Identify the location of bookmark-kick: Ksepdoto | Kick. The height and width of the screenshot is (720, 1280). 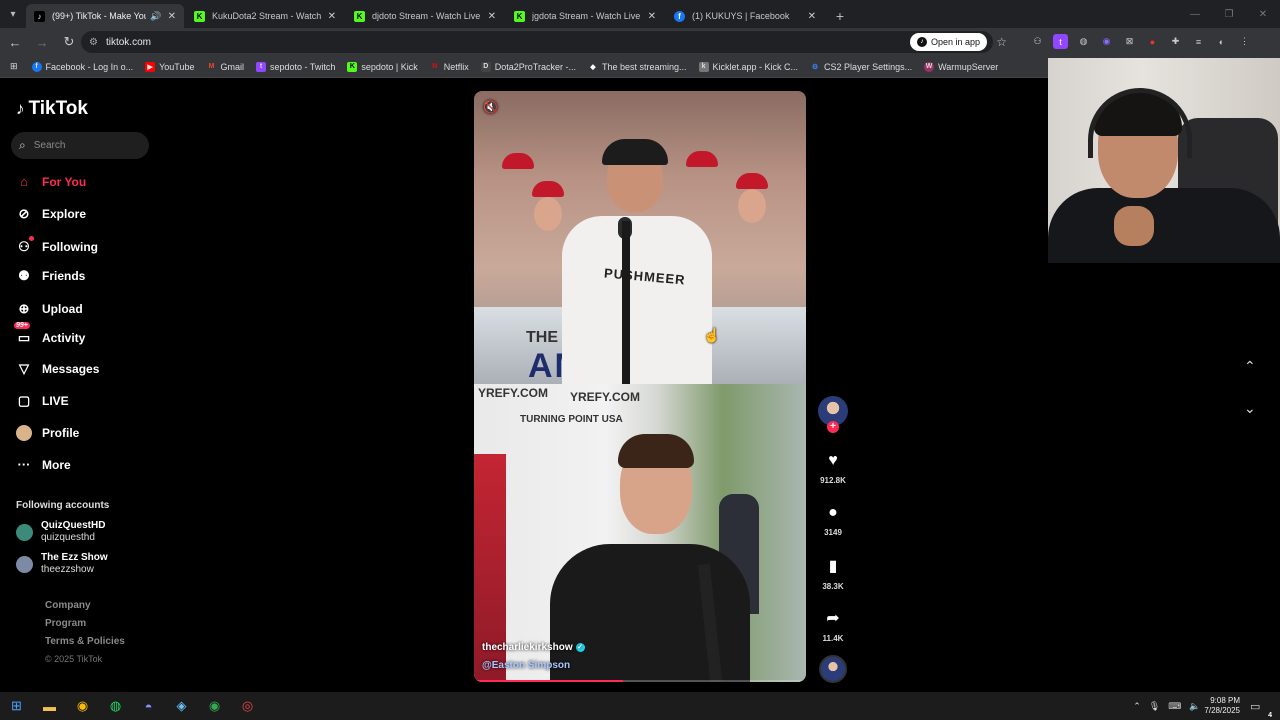
(382, 66).